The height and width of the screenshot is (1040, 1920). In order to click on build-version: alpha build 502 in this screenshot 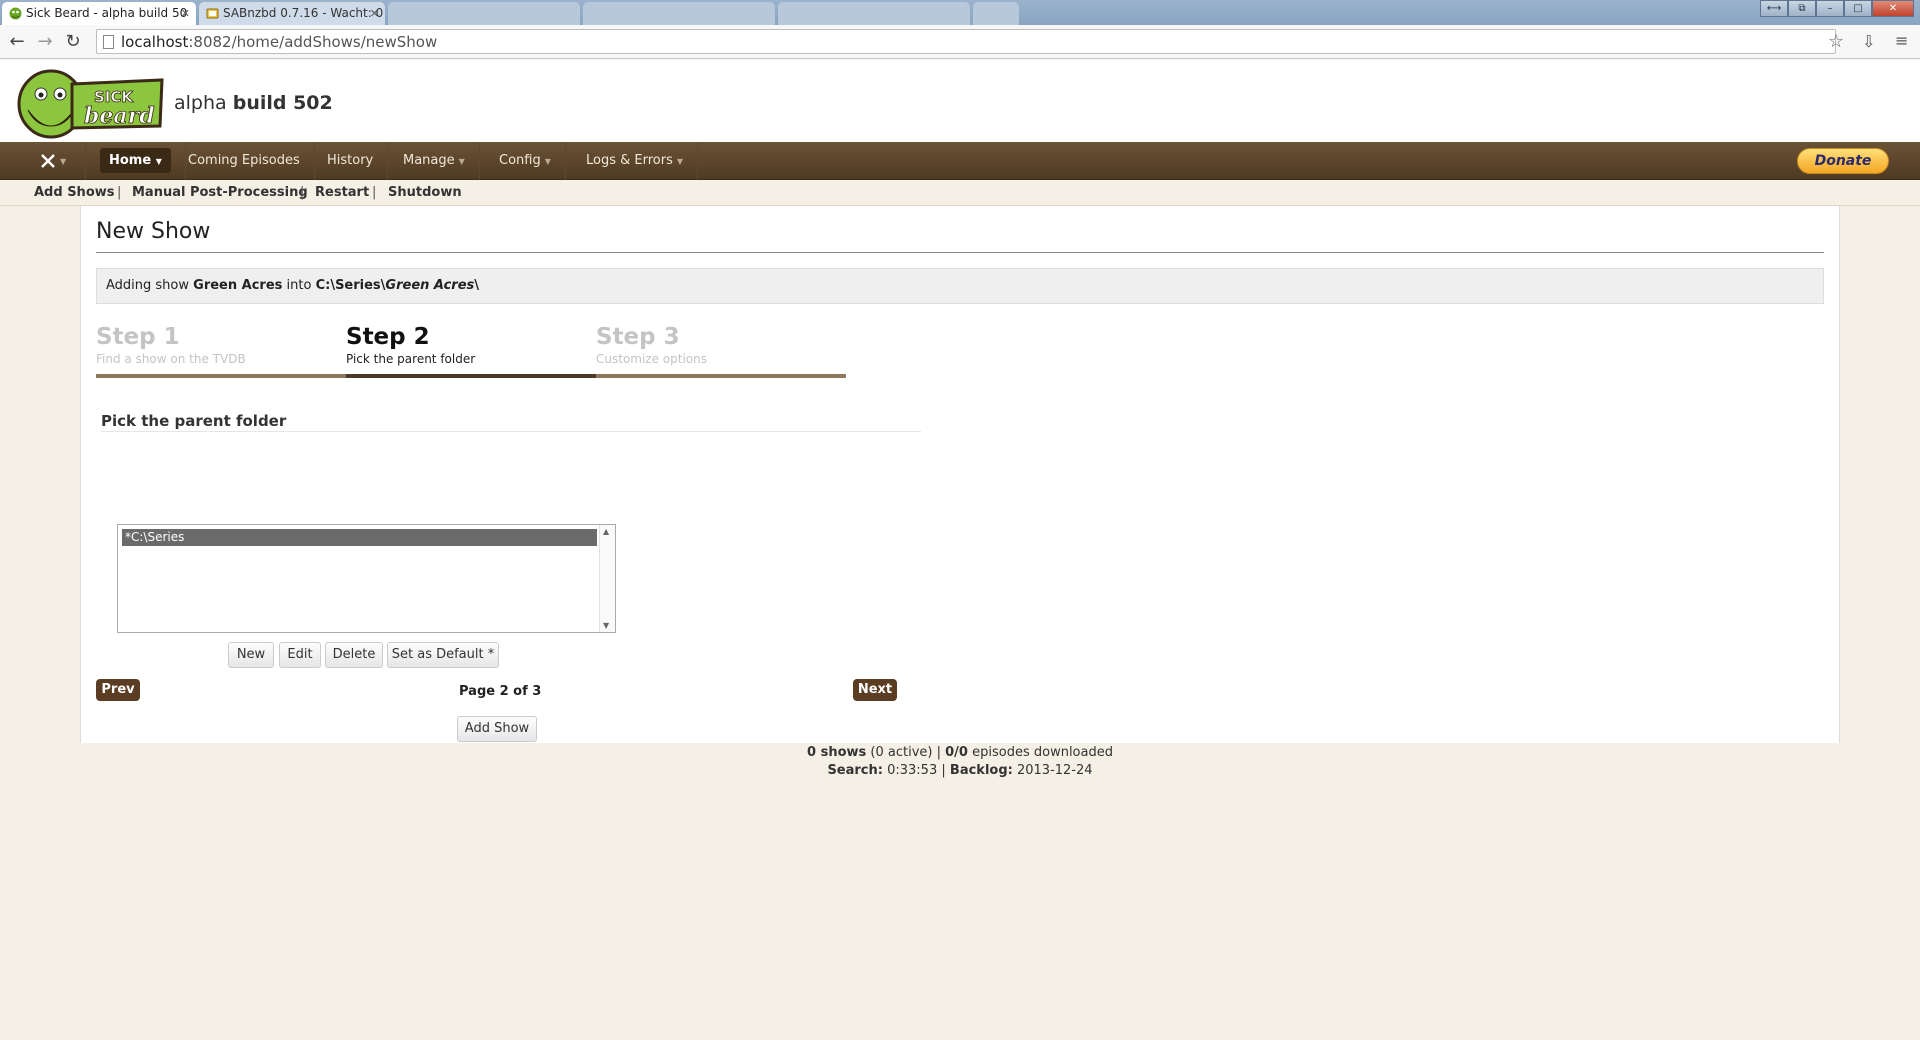, I will do `click(253, 103)`.